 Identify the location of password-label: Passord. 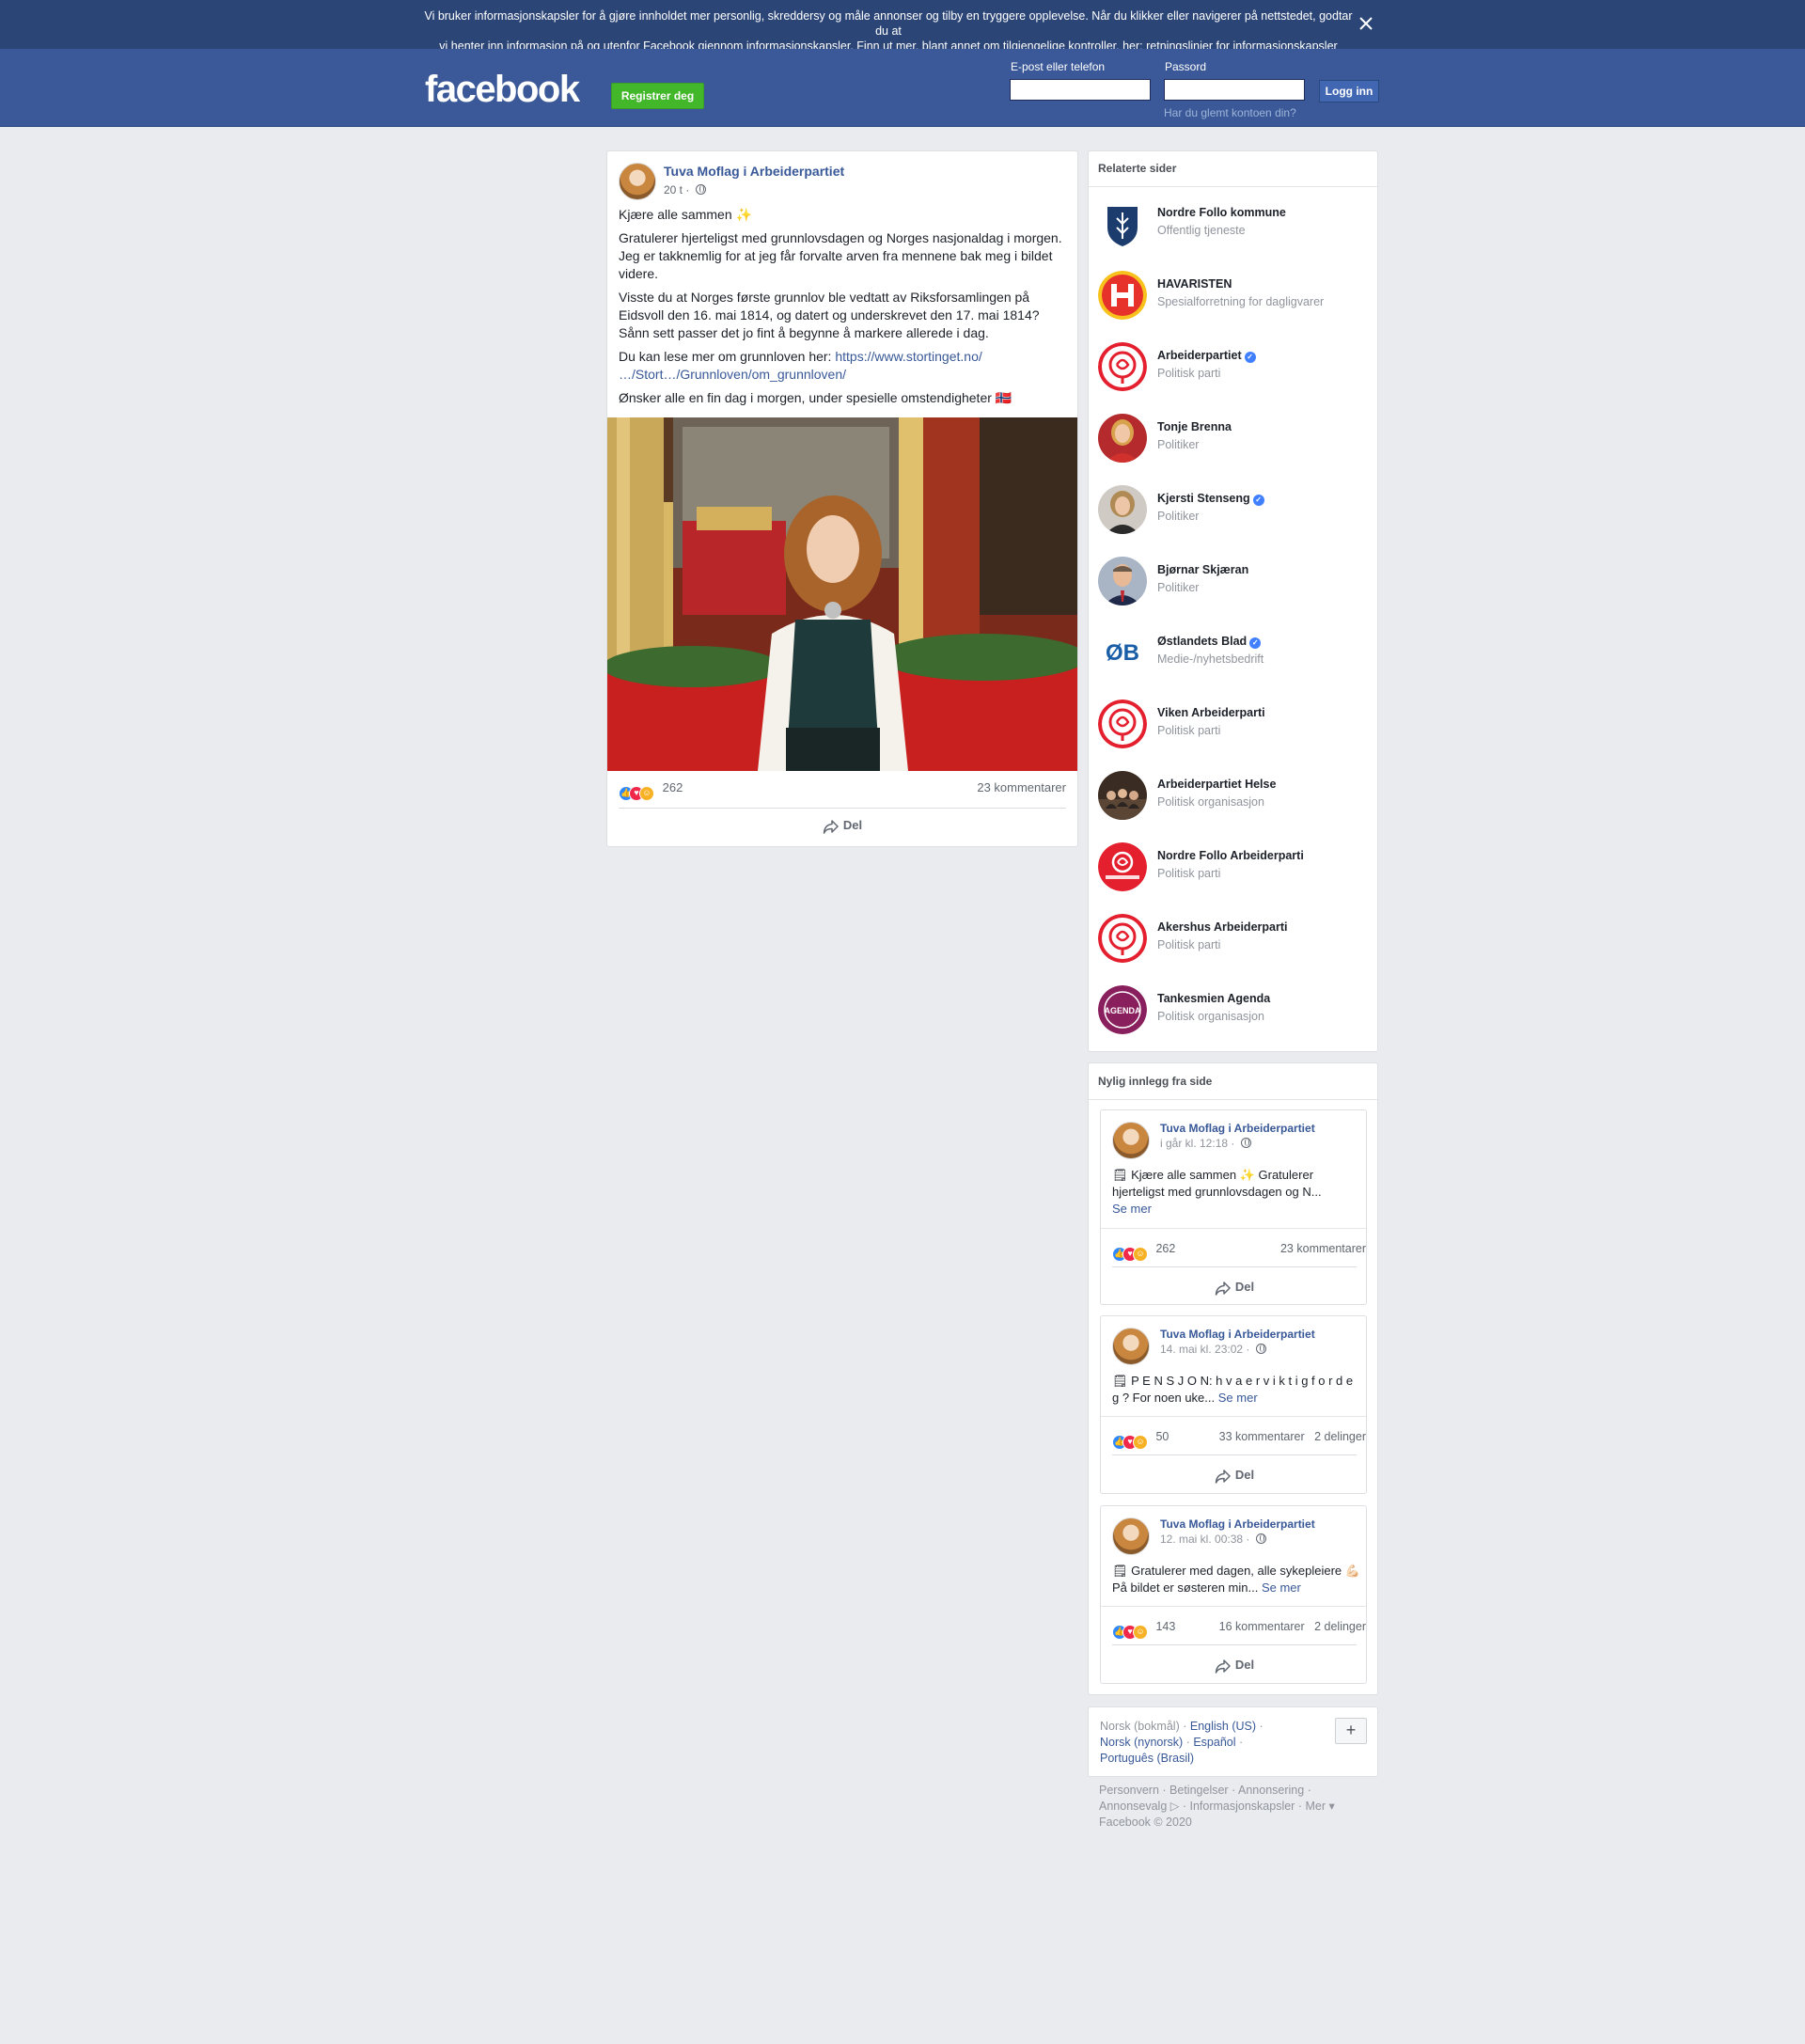
(1186, 66).